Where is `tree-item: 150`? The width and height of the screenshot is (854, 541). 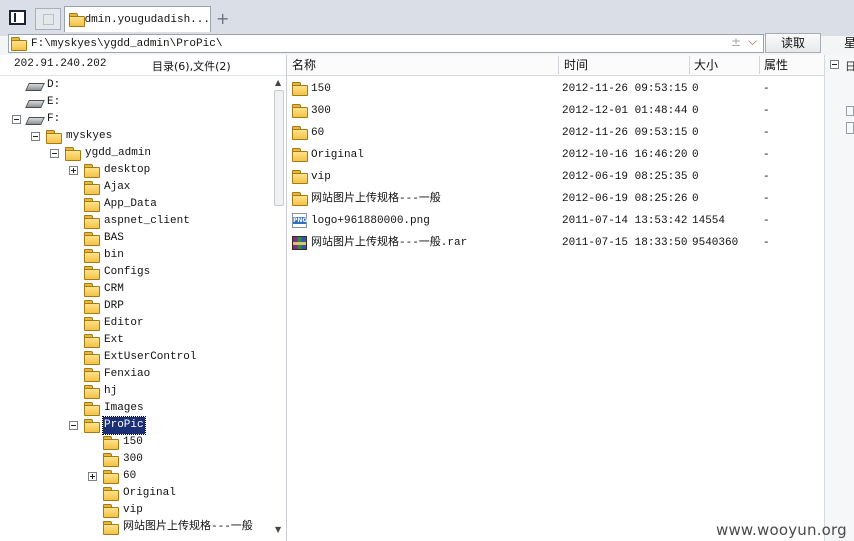
tree-item: 150 is located at coordinates (136, 442).